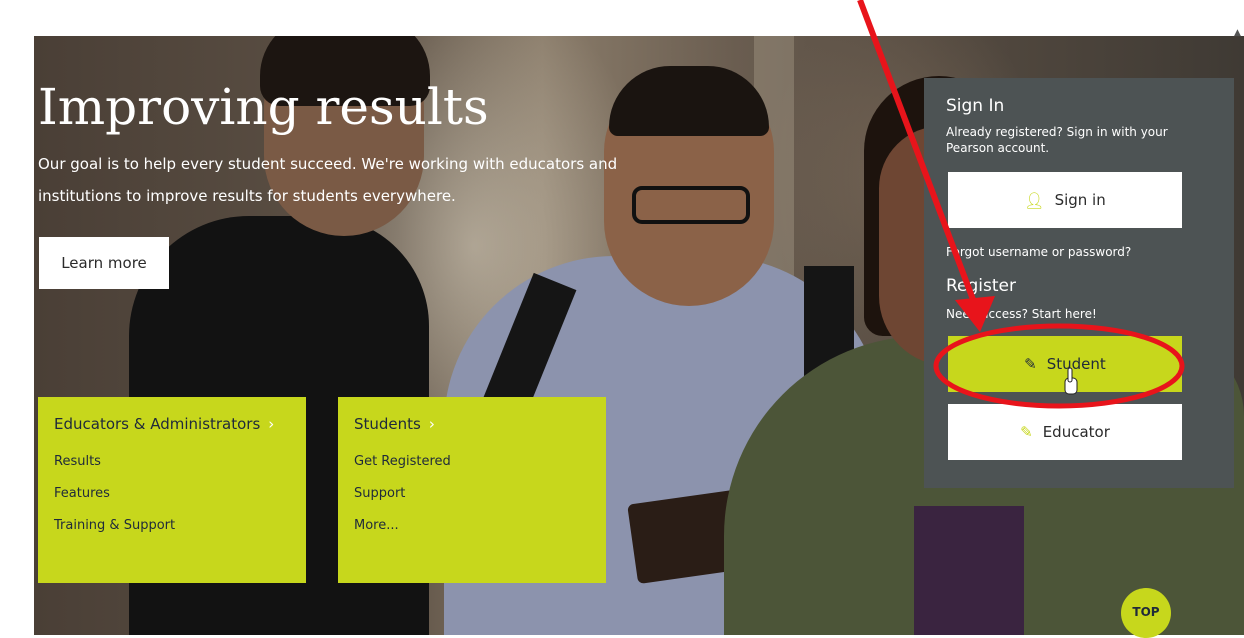 This screenshot has width=1244, height=638. What do you see at coordinates (1038, 252) in the screenshot?
I see `forgot-password-link: Forgot username or password?` at bounding box center [1038, 252].